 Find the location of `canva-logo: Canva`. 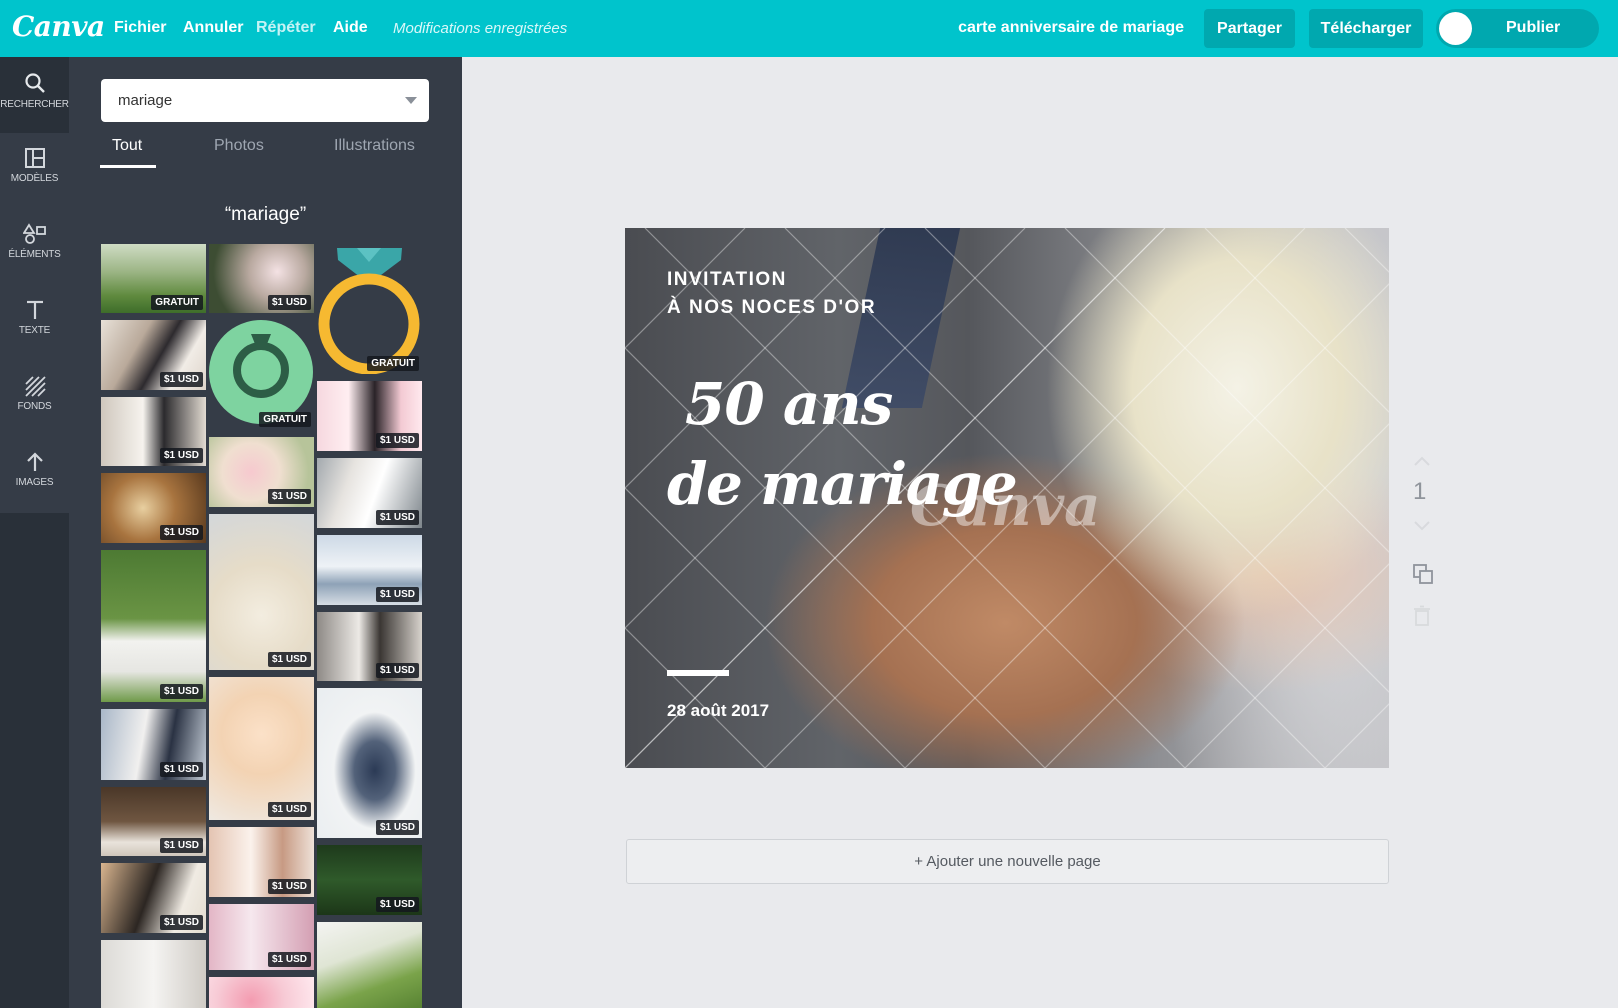

canva-logo: Canva is located at coordinates (58, 26).